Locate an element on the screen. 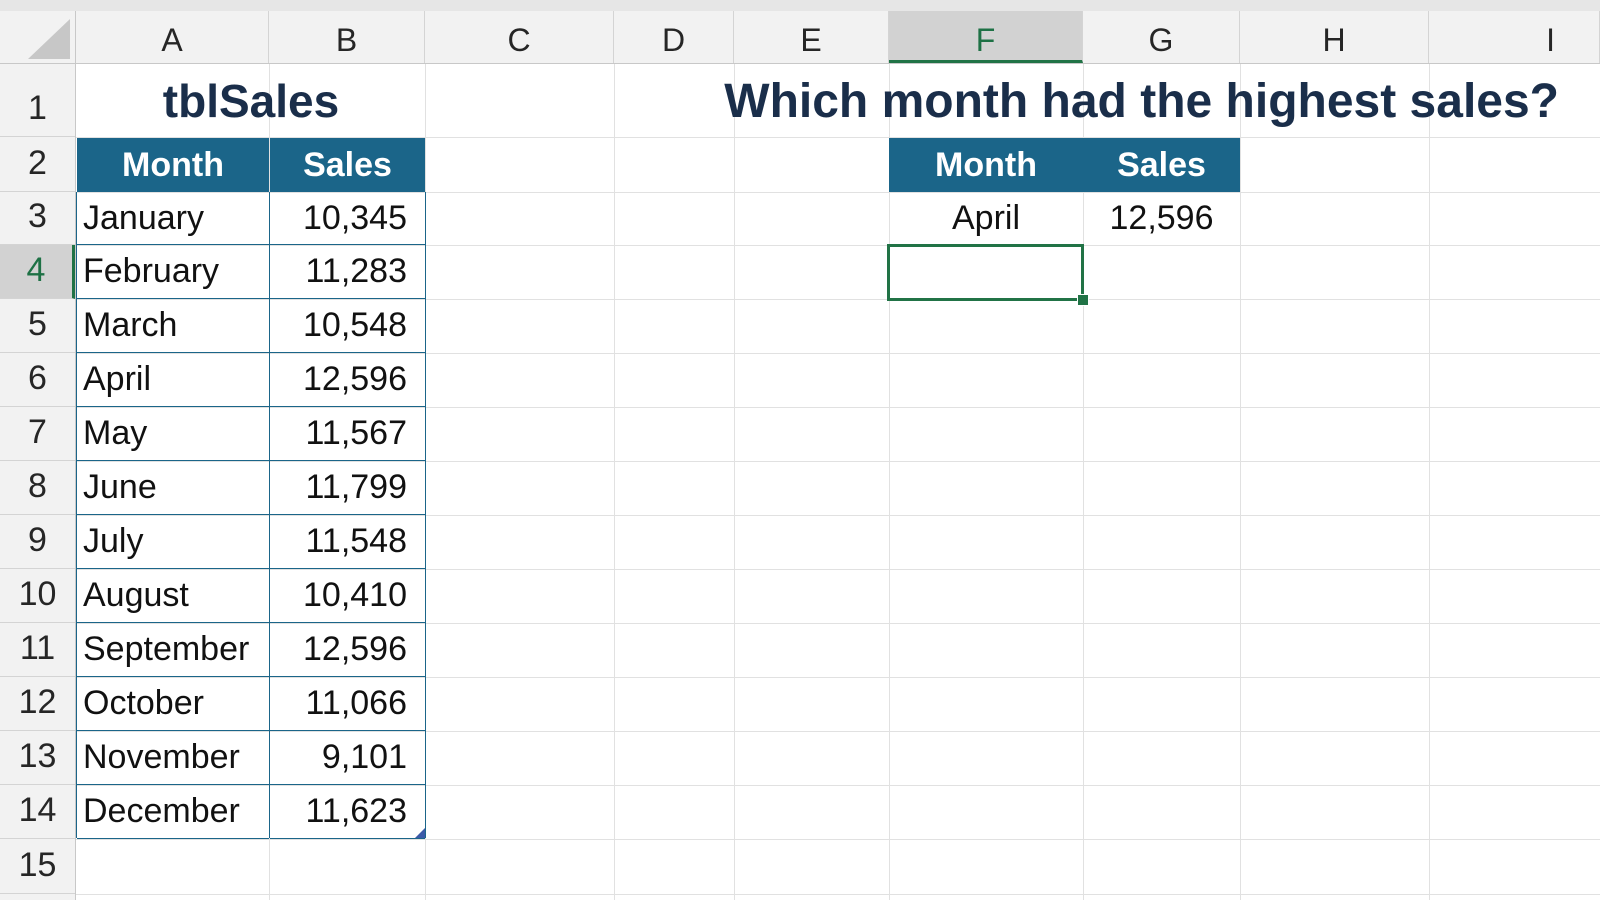  column-header-h: H is located at coordinates (1334, 37).